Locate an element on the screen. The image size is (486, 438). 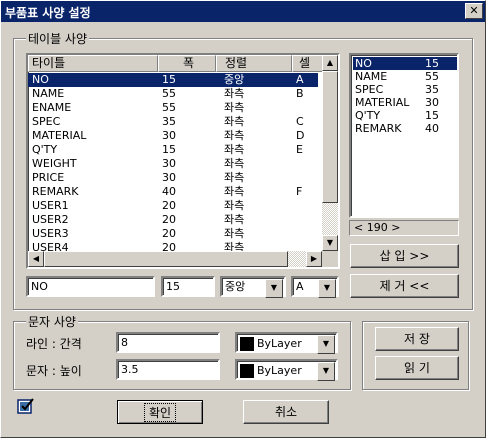
table-row: WEIGHT 30 좌측 is located at coordinates (173, 164).